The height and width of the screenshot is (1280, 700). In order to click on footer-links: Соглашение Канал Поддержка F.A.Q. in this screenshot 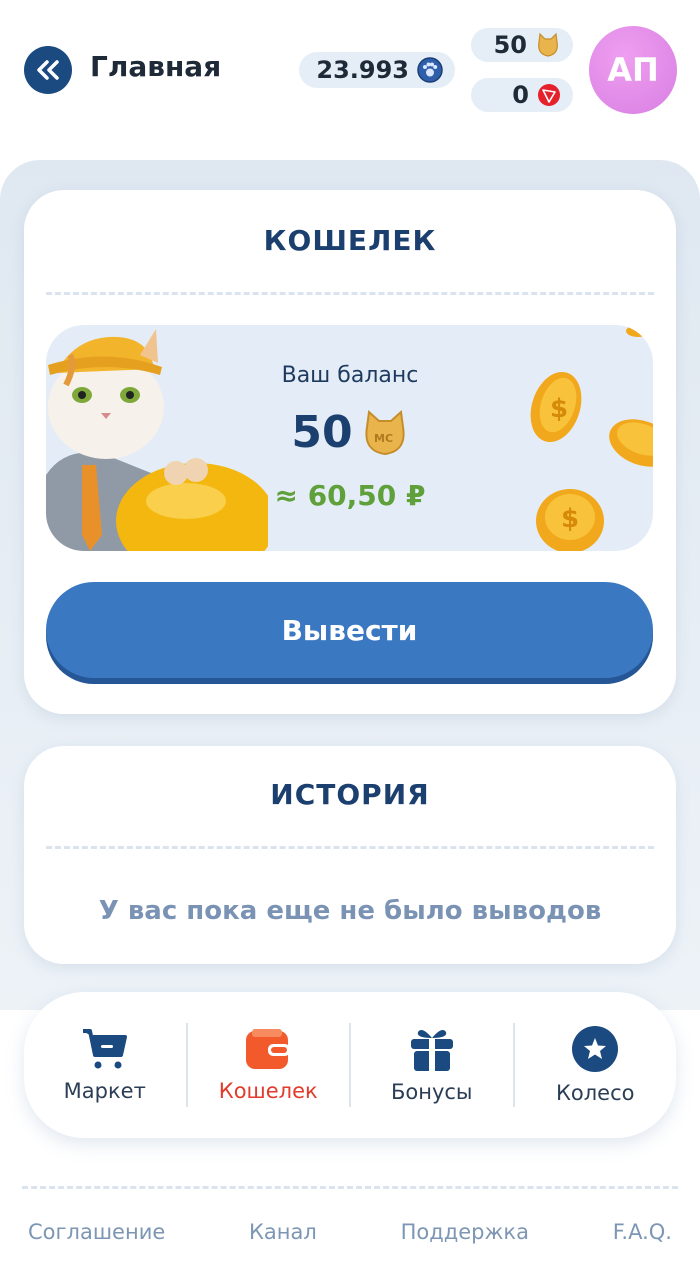, I will do `click(350, 1232)`.